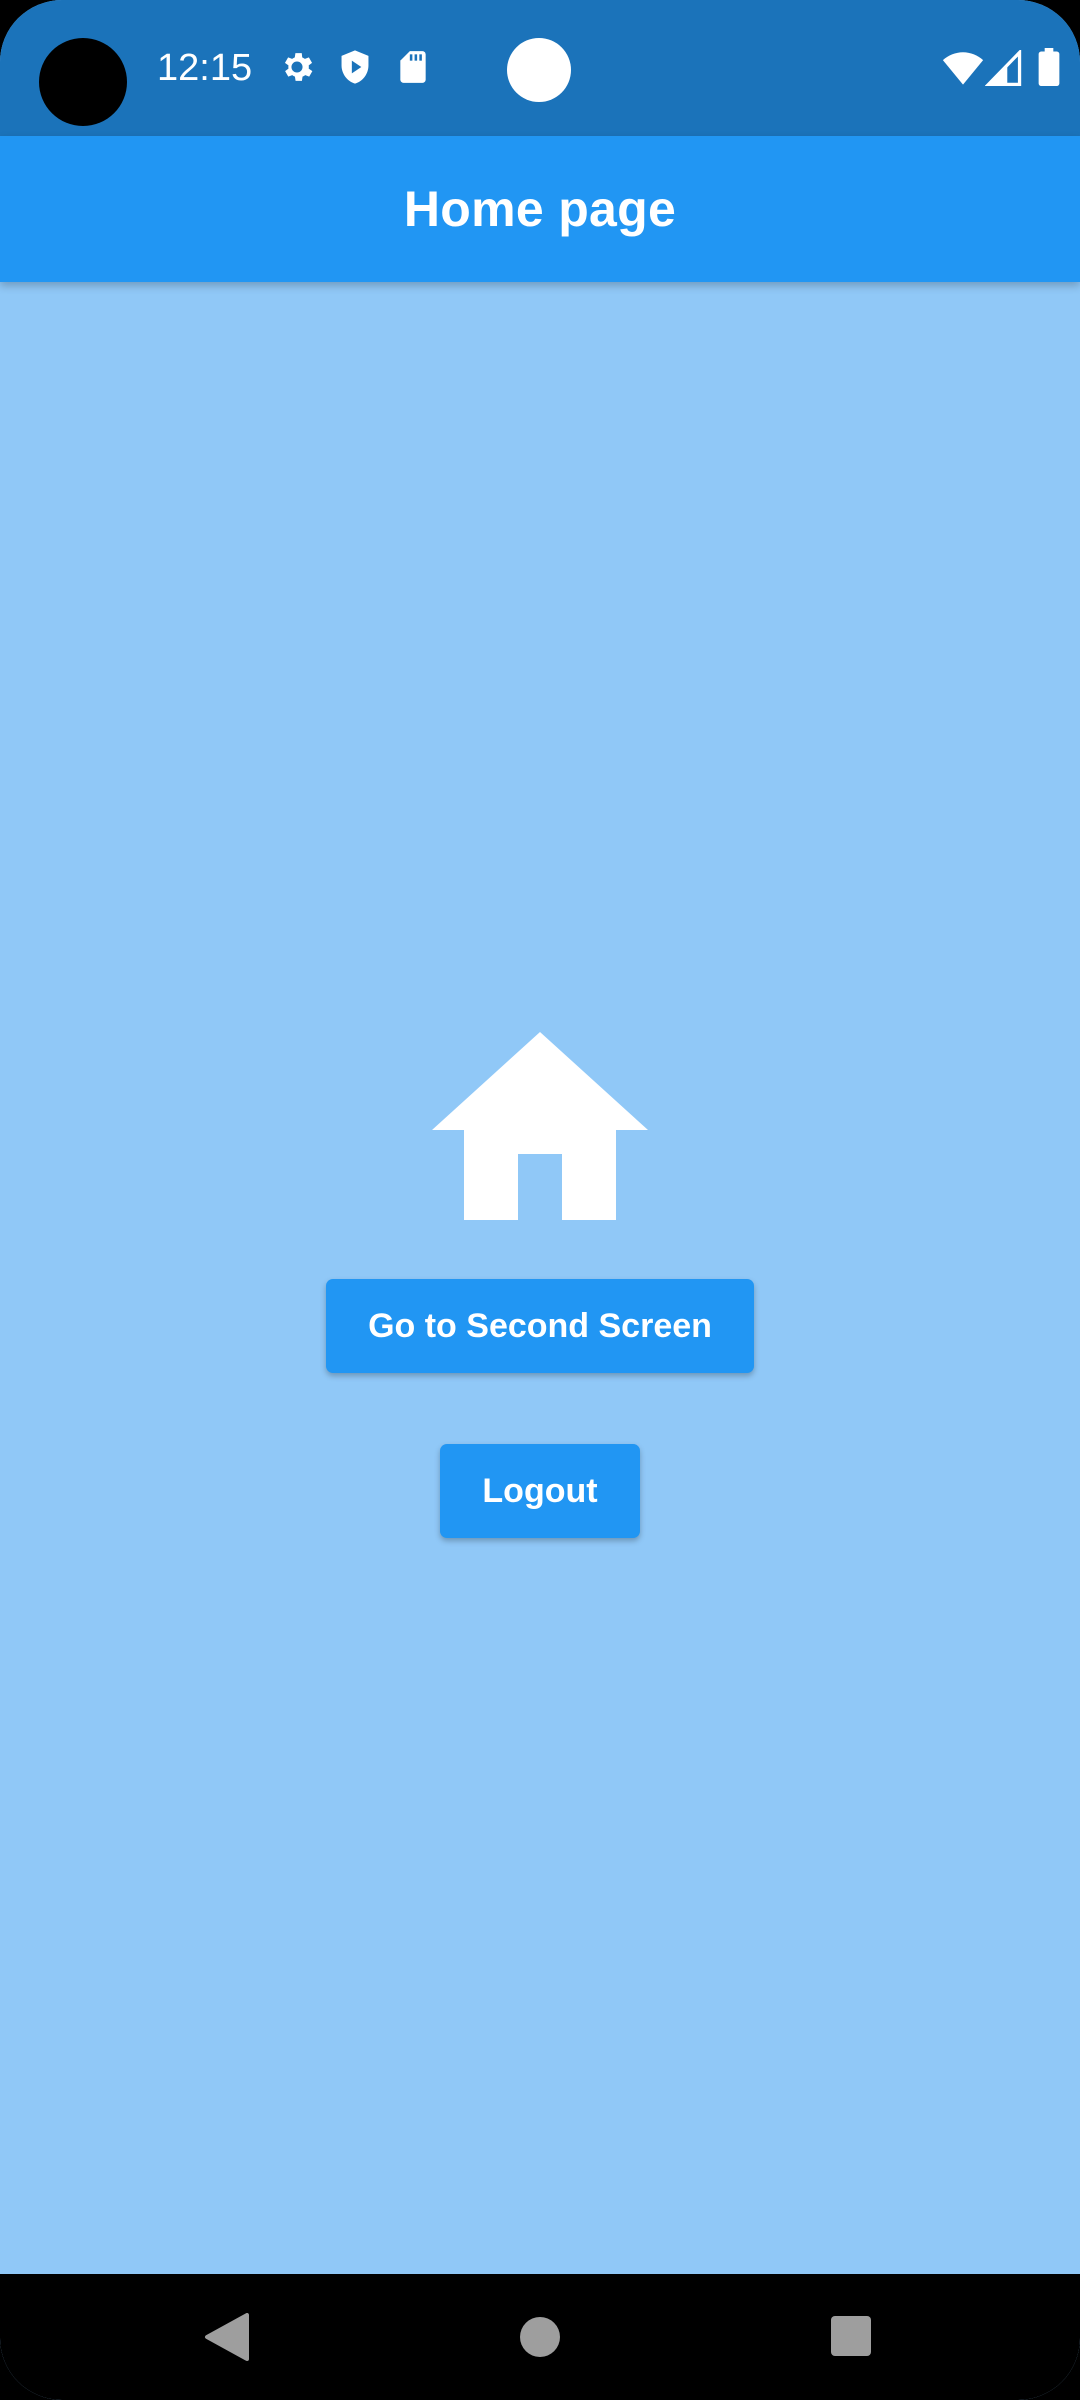 The width and height of the screenshot is (1080, 2400). I want to click on status-indicator-dot, so click(539, 70).